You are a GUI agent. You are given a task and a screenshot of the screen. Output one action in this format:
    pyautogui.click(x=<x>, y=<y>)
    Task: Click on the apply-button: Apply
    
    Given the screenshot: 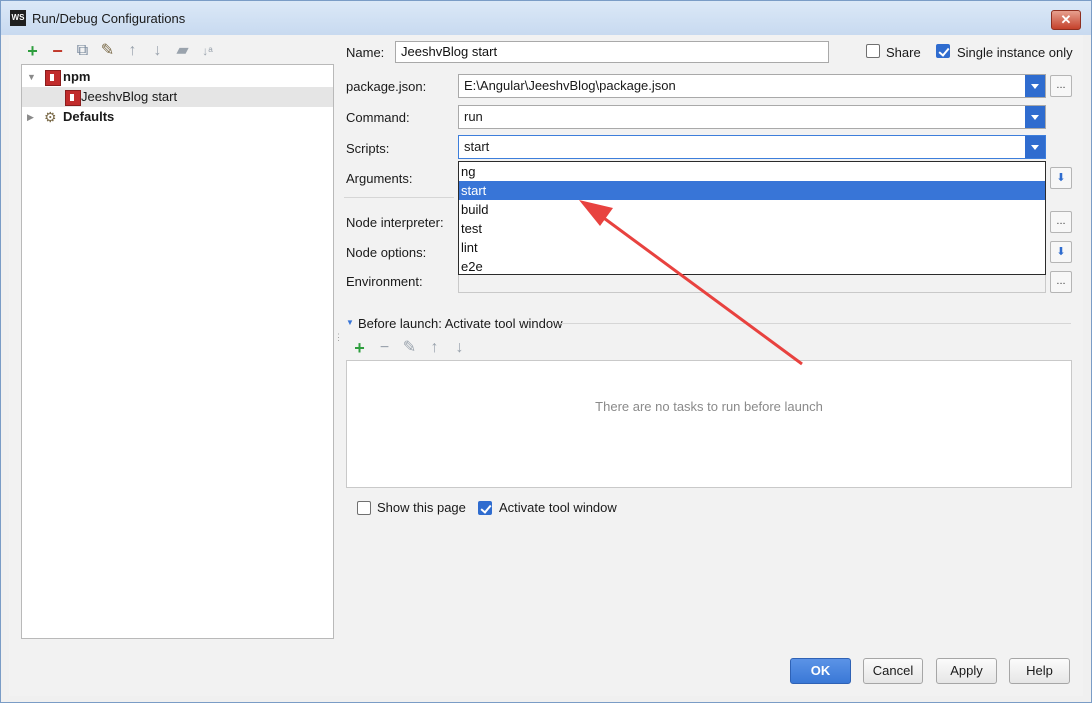 What is the action you would take?
    pyautogui.click(x=966, y=671)
    